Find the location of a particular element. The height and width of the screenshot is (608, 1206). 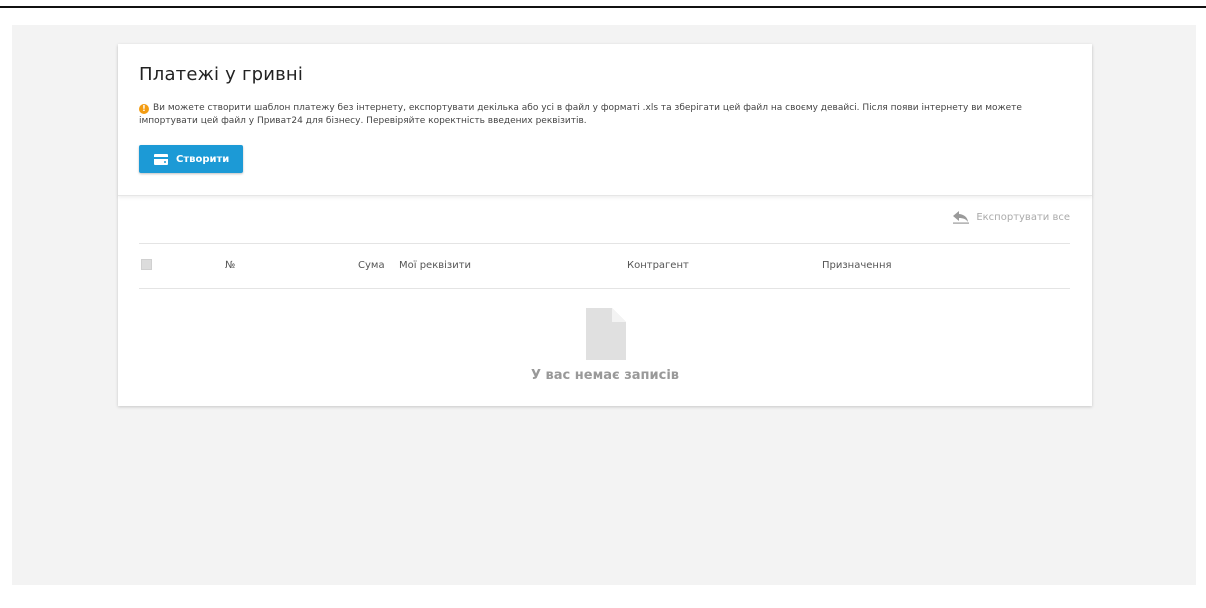

column-header-amount: Сума is located at coordinates (371, 265).